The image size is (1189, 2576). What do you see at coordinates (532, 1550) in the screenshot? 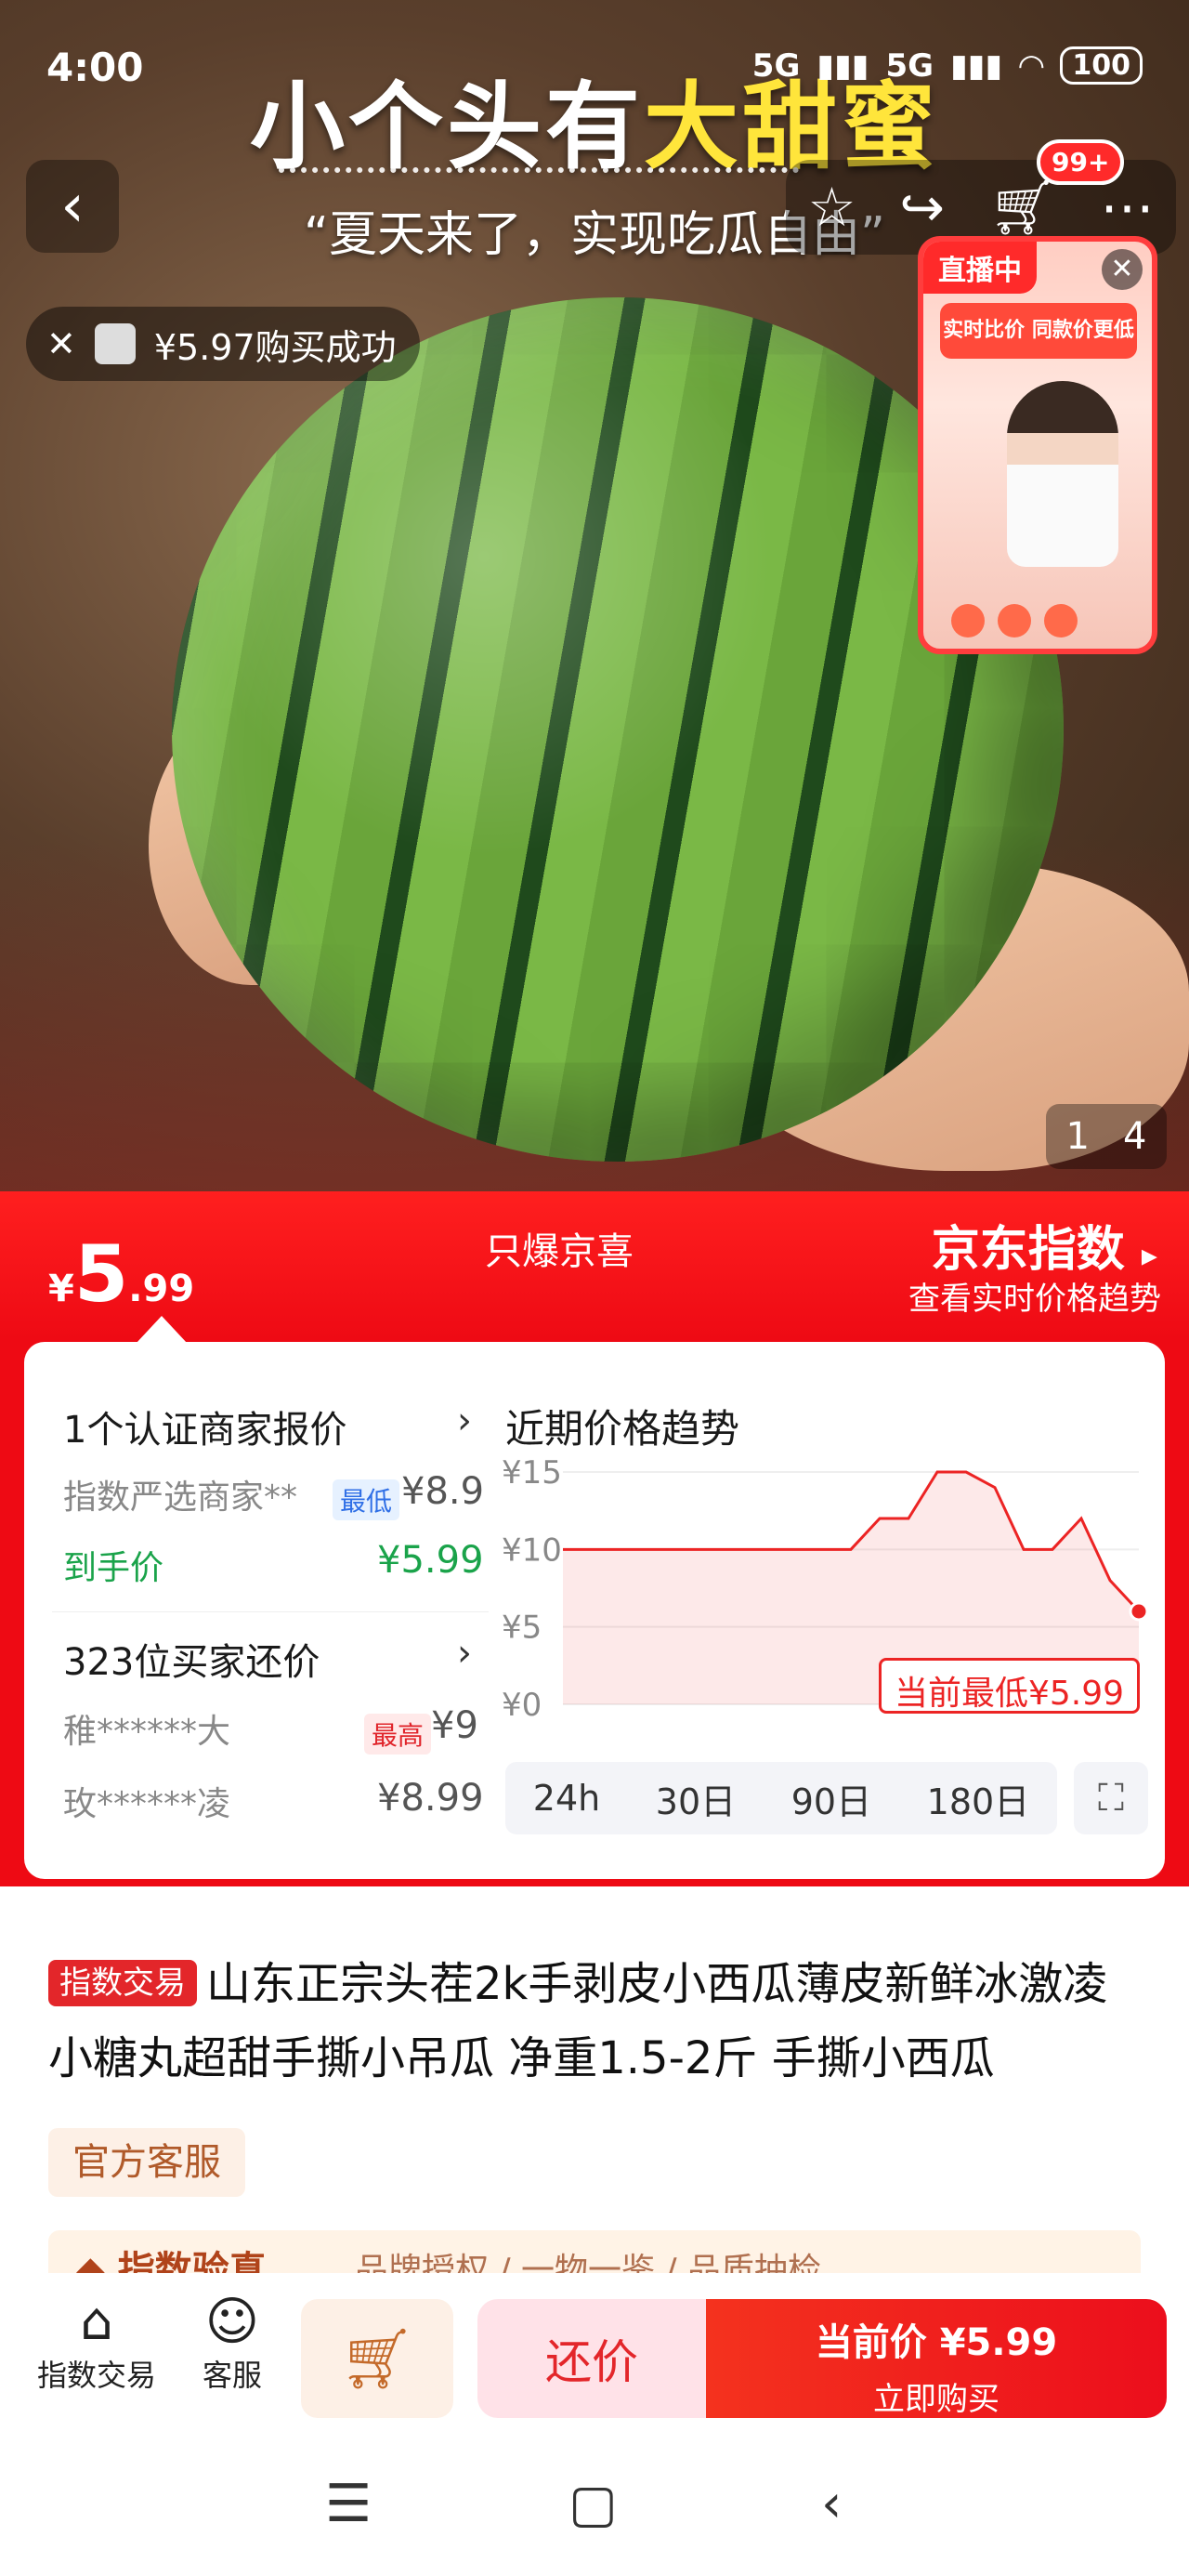
I see `y-tick-label: ¥10` at bounding box center [532, 1550].